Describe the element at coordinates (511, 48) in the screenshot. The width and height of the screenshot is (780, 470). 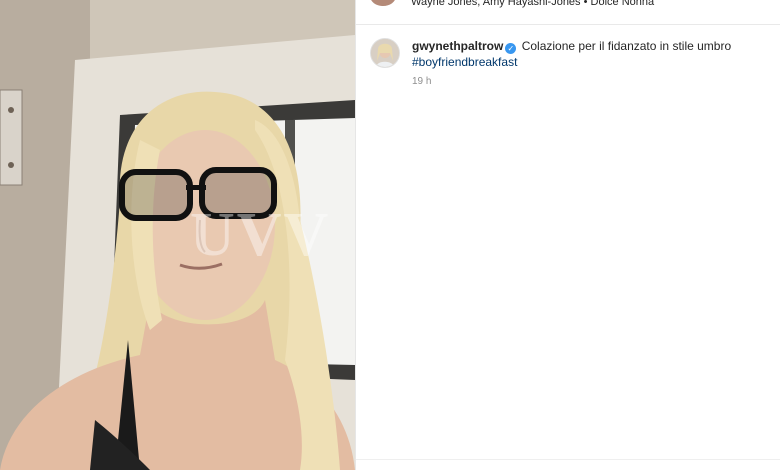
I see `verified-badge-icon: ✓` at that location.